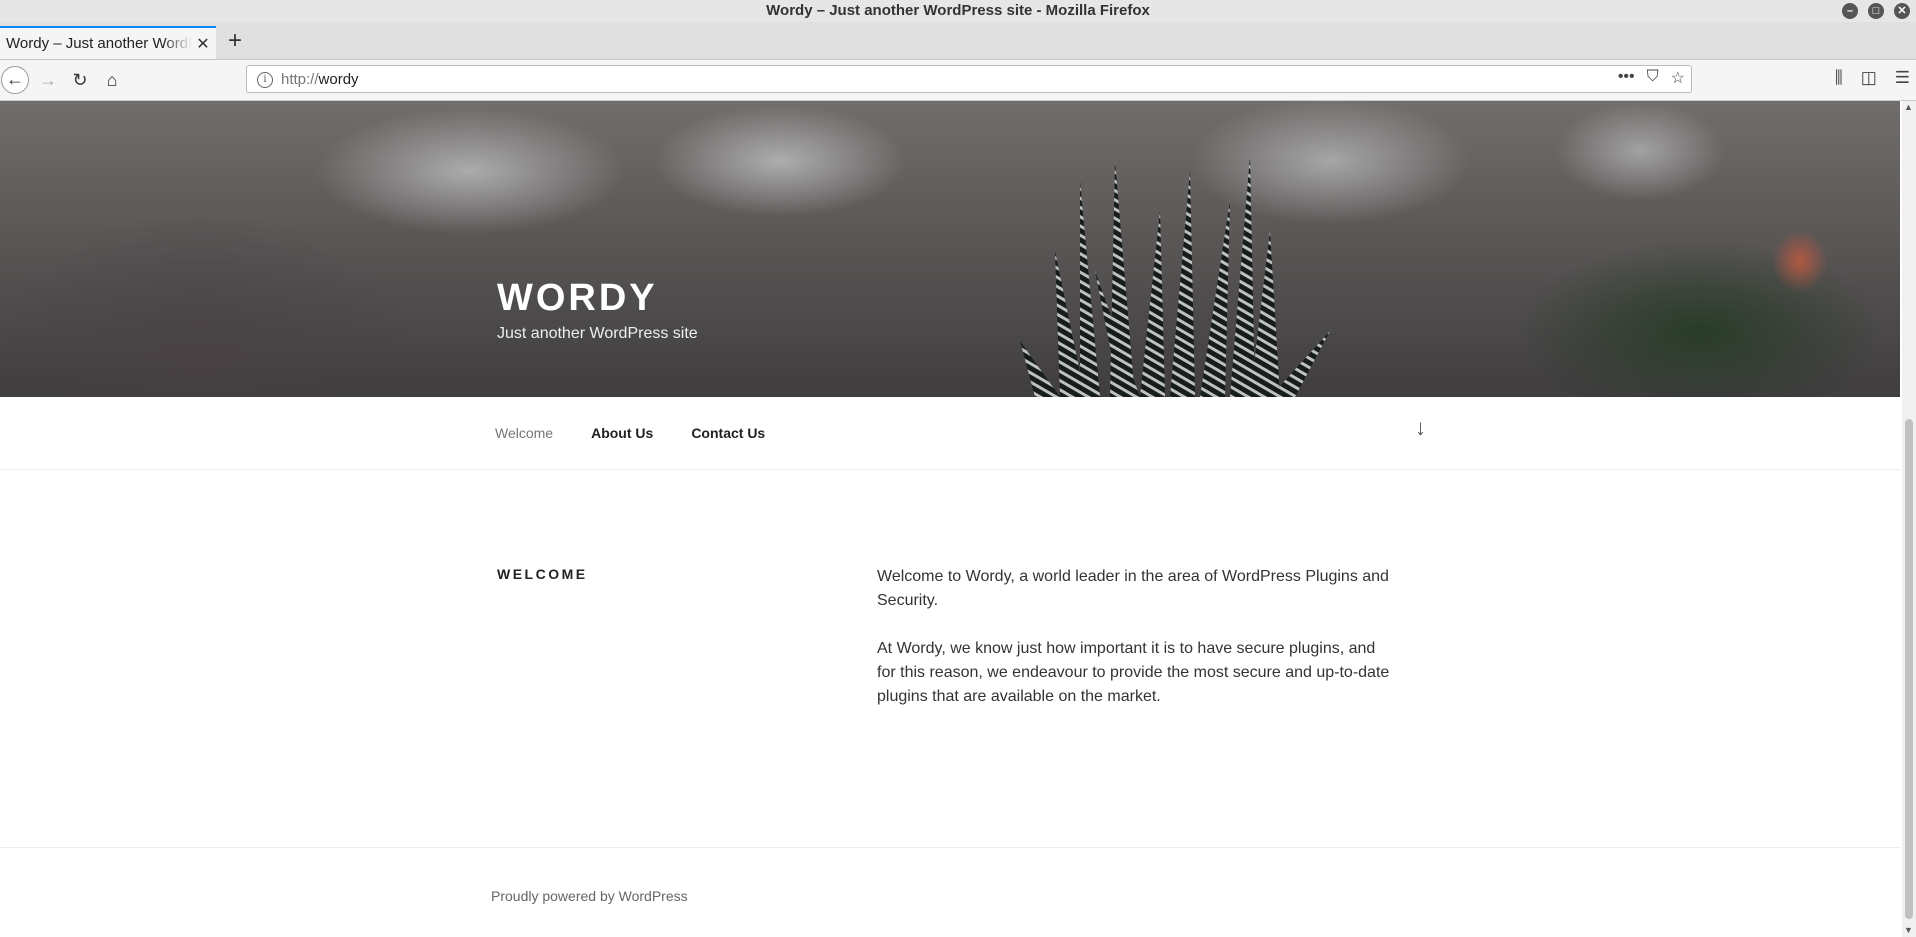  What do you see at coordinates (1839, 78) in the screenshot?
I see `library-icon: ⫼` at bounding box center [1839, 78].